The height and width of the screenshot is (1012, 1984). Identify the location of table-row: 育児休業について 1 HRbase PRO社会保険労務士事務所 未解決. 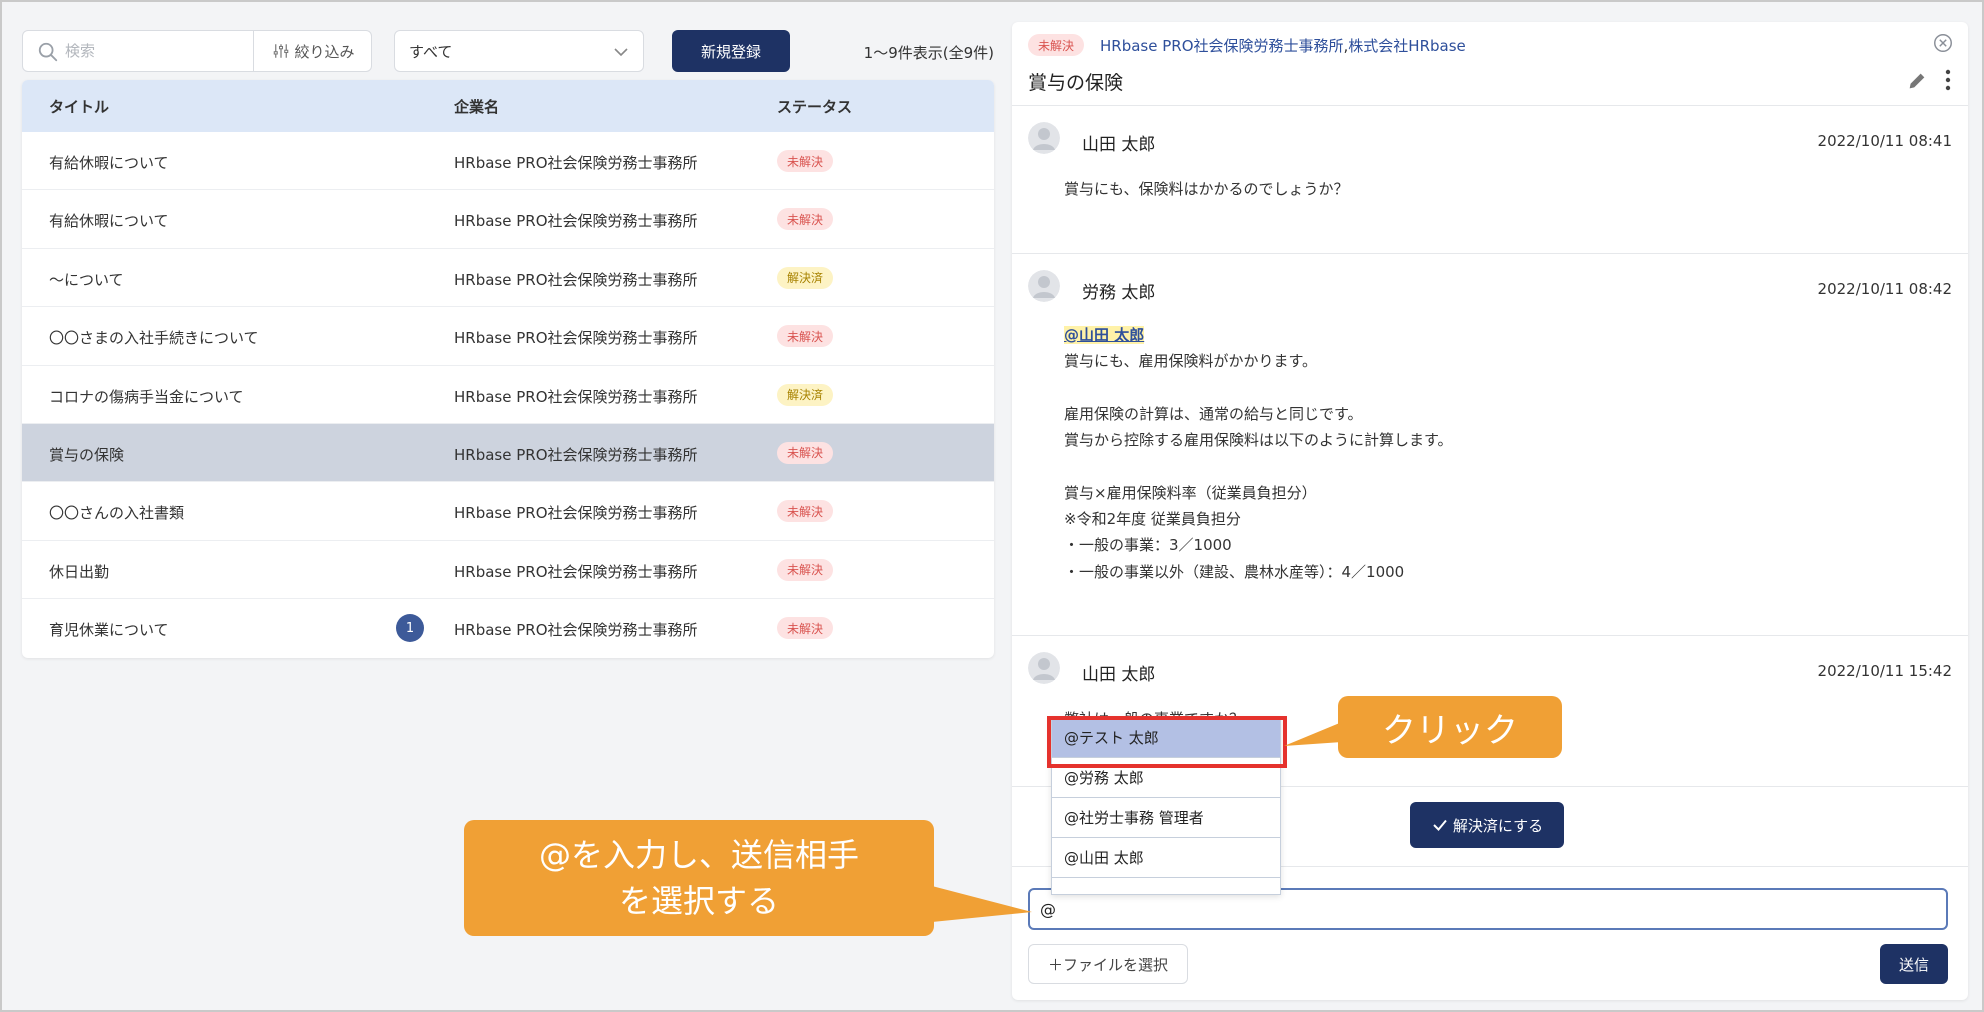
(508, 628).